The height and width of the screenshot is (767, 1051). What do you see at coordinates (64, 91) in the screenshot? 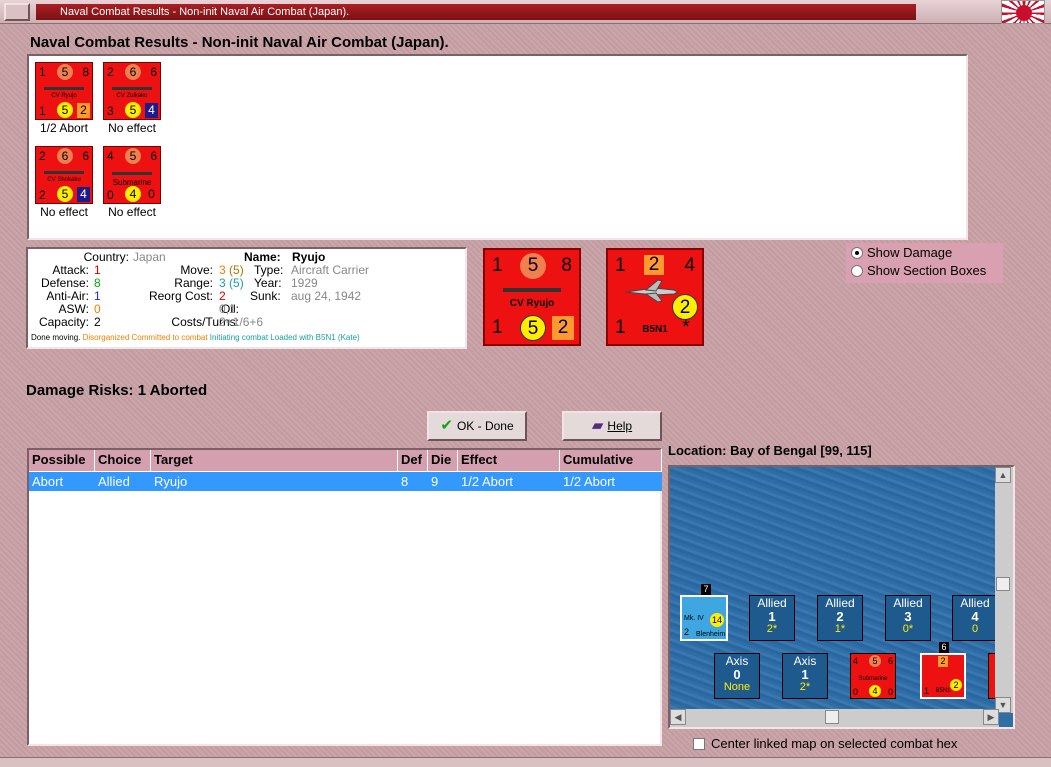
I see `unit-counter: 158 CV Ryujo 152` at bounding box center [64, 91].